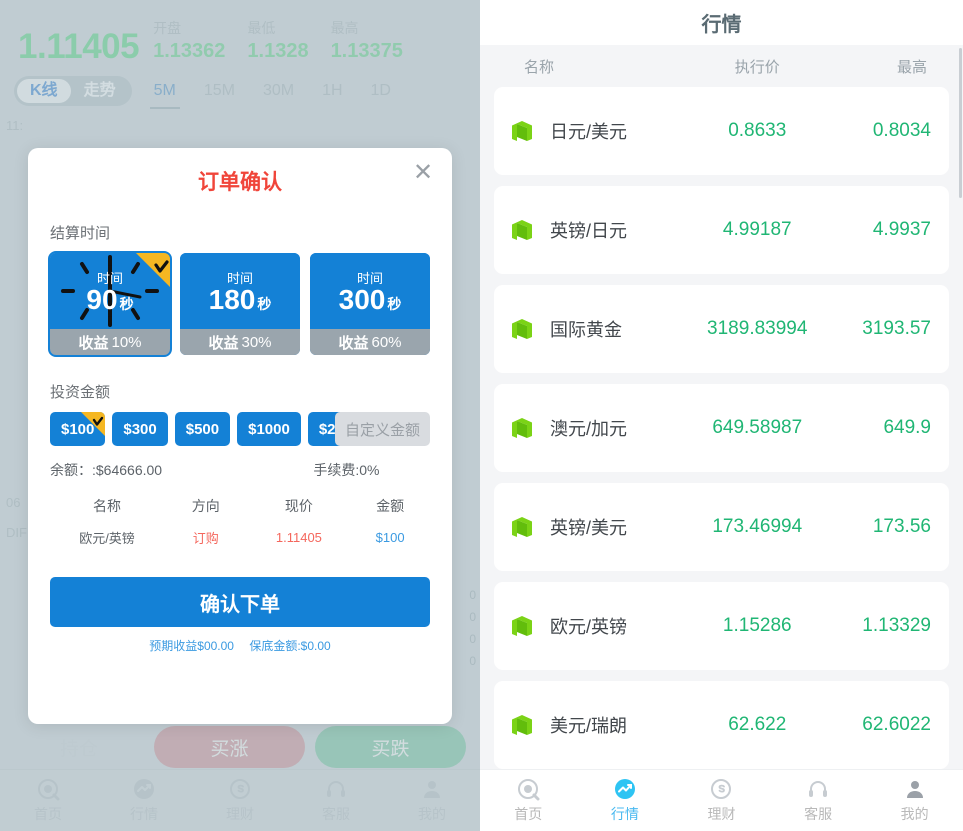 The image size is (963, 831). Describe the element at coordinates (261, 28) in the screenshot. I see `stat-label: 最低` at that location.